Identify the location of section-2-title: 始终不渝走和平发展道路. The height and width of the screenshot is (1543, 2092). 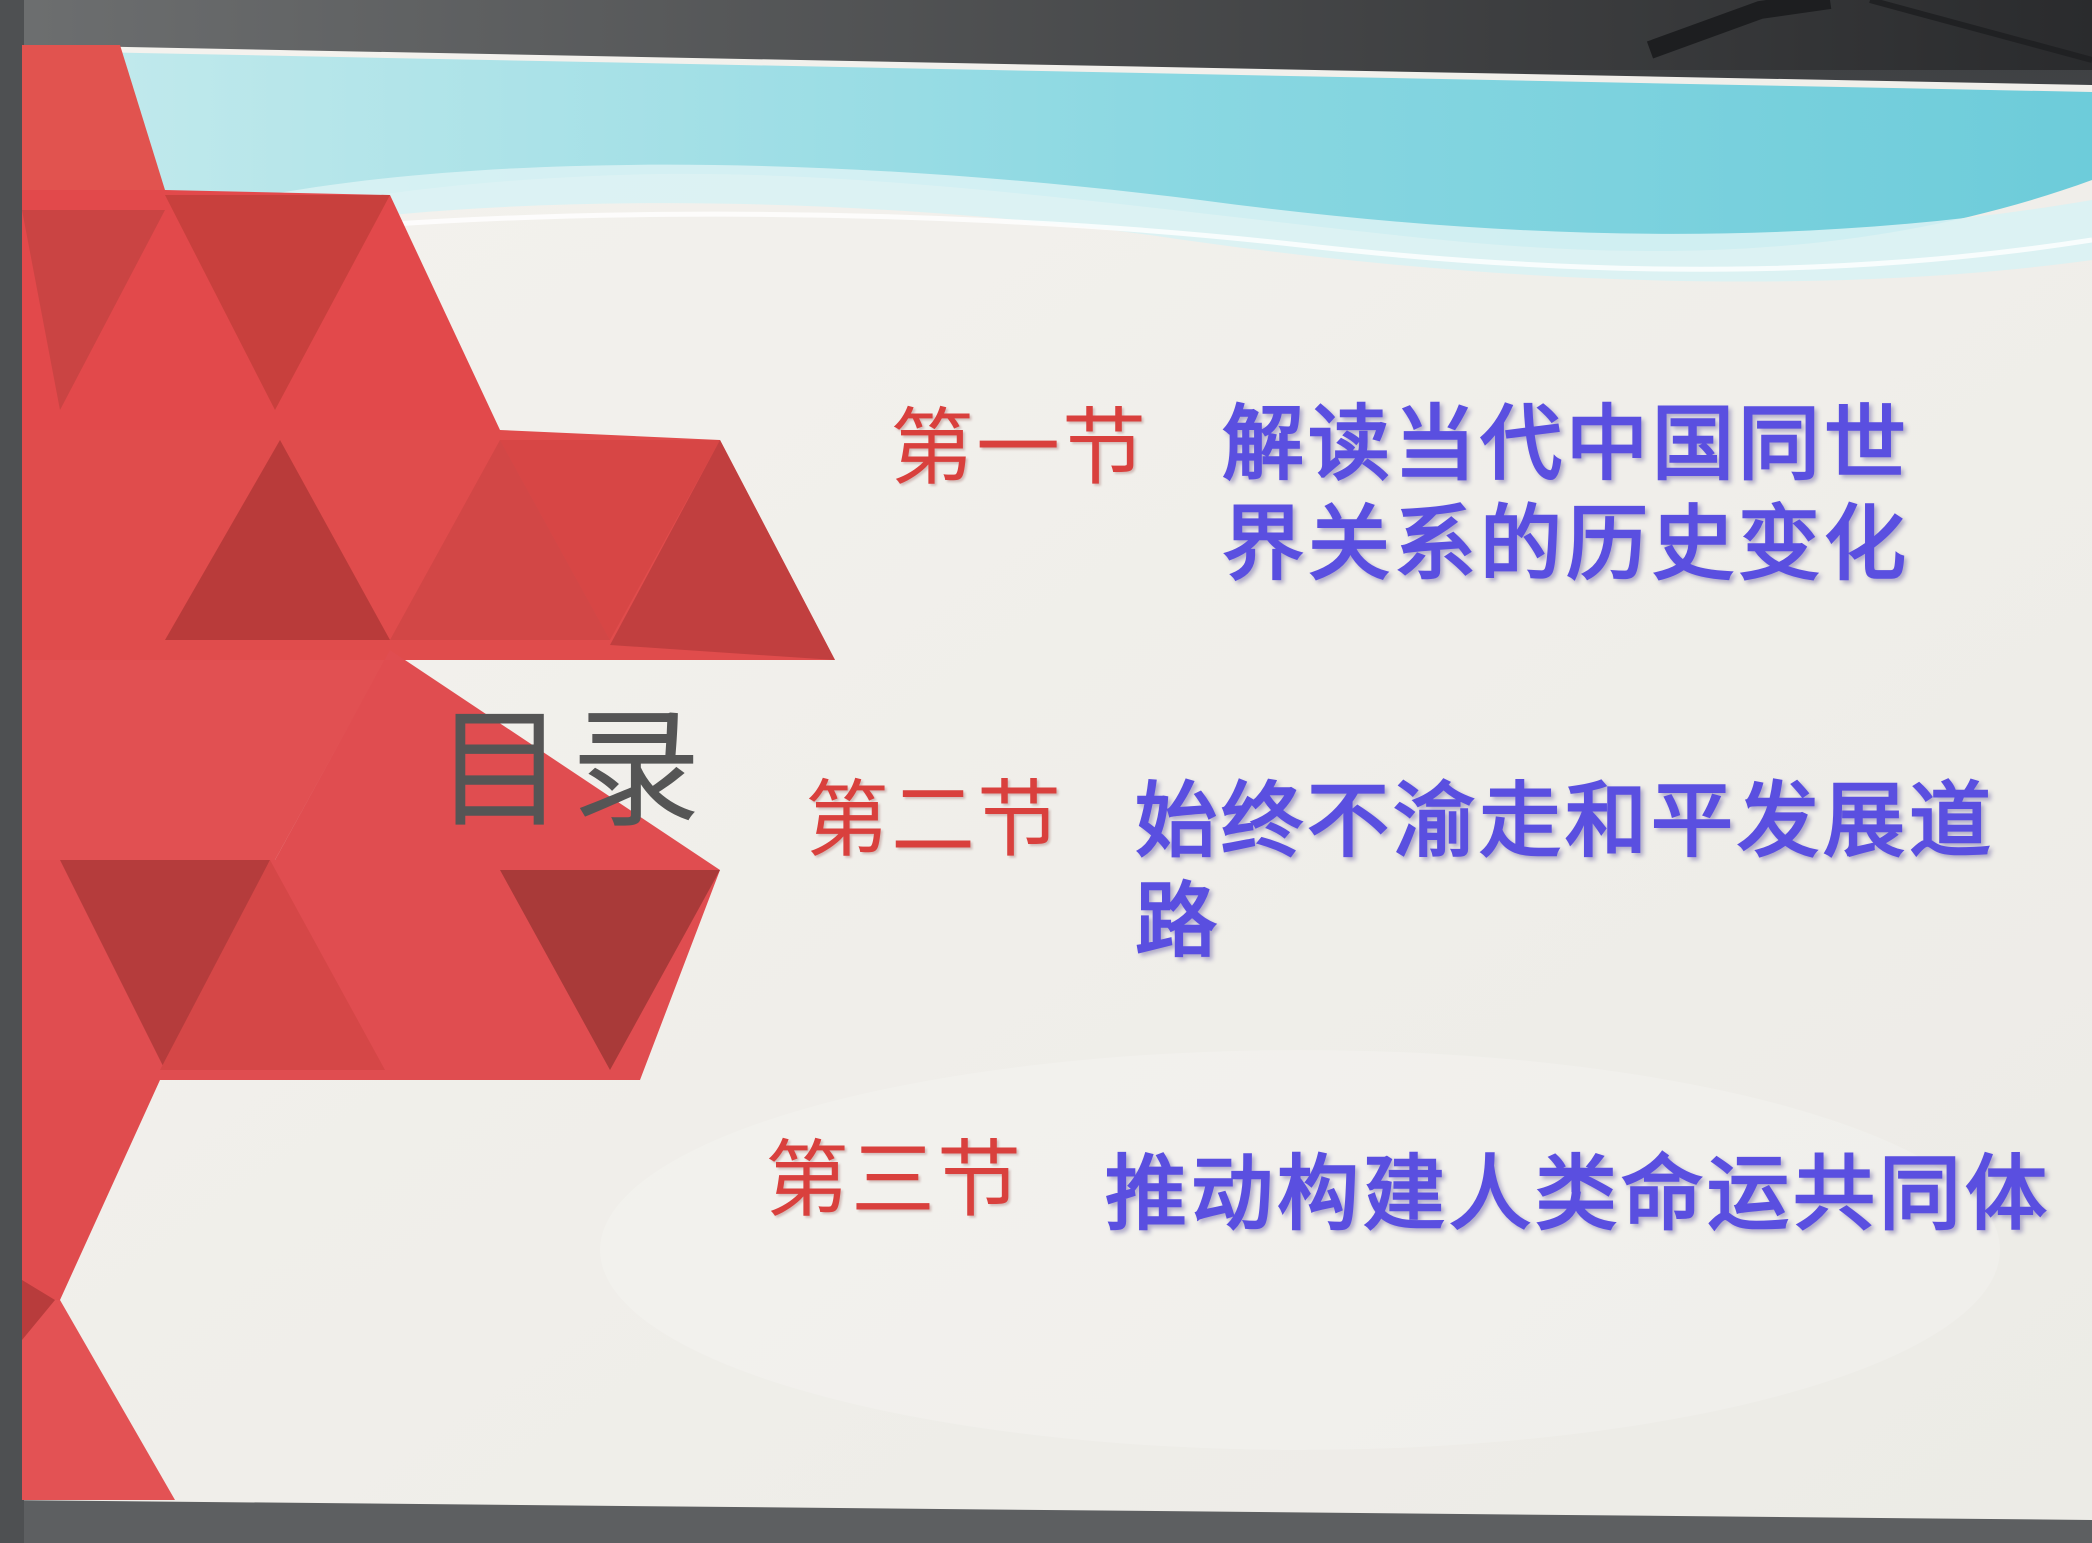
(1565, 871).